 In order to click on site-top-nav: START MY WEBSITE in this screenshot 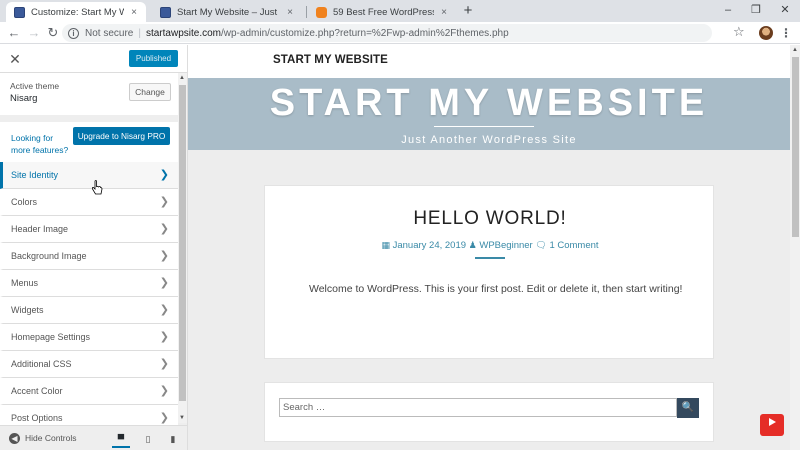, I will do `click(489, 61)`.